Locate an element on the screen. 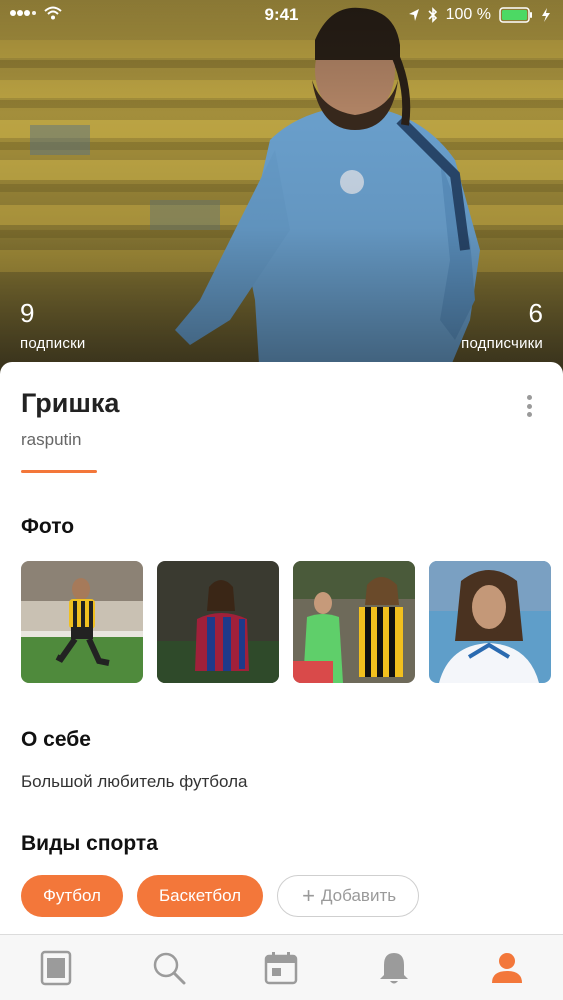 This screenshot has width=563, height=1000. sport-chip-basketball: Баскетбол is located at coordinates (200, 896).